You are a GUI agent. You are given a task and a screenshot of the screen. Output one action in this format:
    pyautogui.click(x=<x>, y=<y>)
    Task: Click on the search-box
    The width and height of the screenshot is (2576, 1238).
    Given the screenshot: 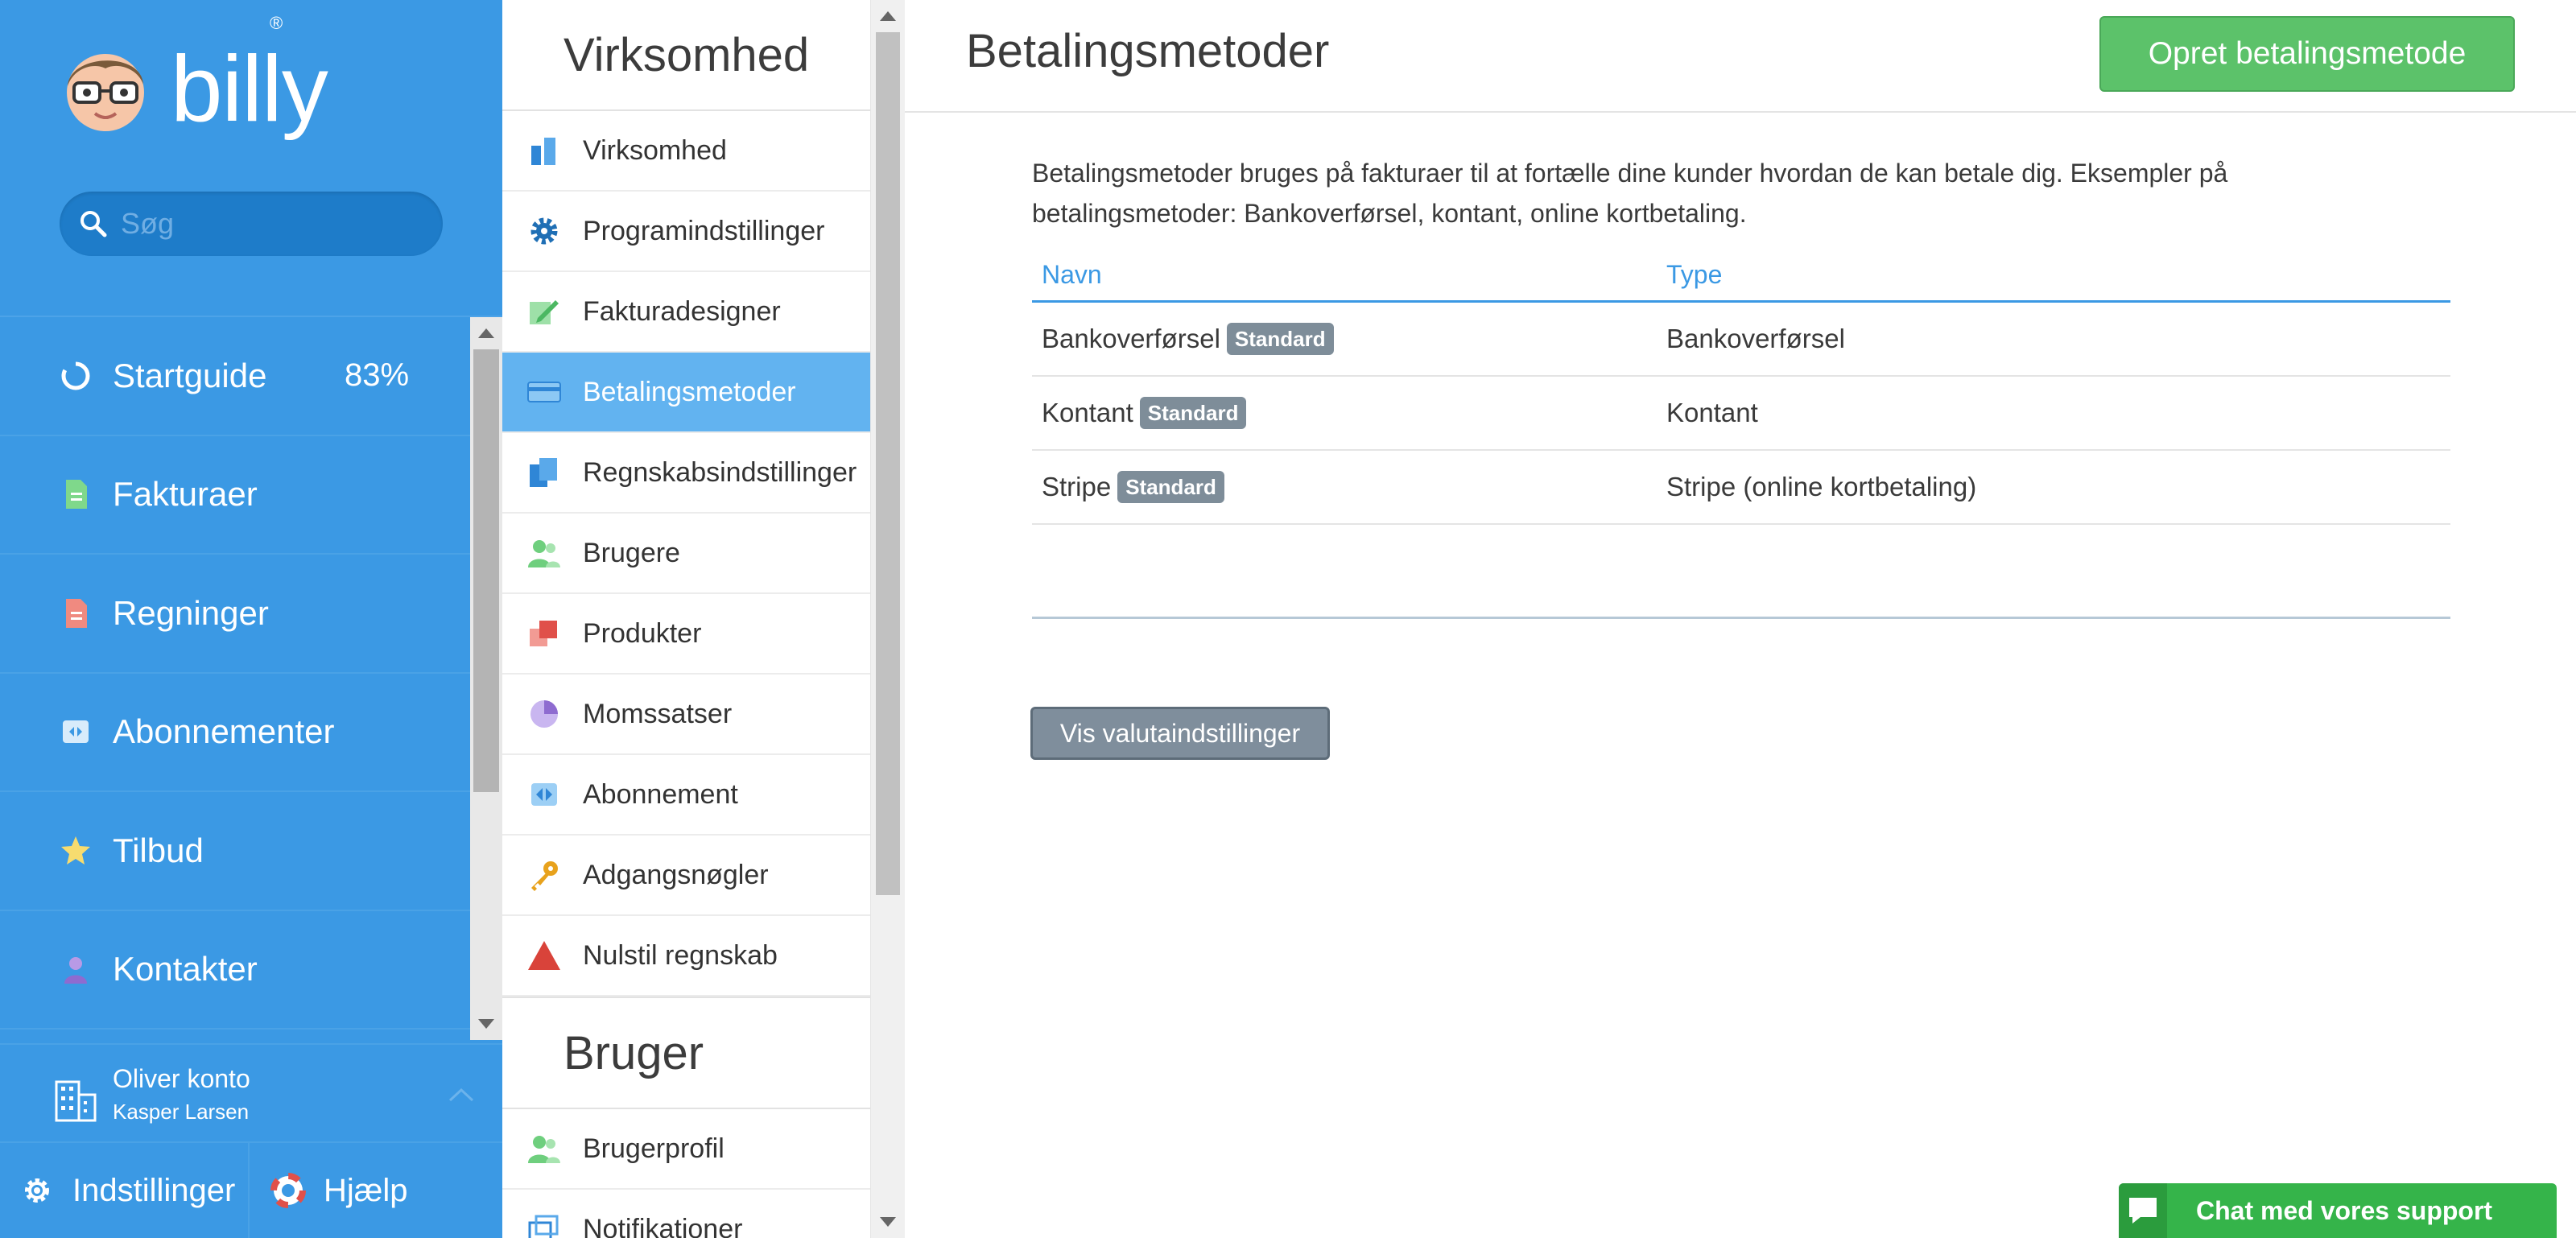 What is the action you would take?
    pyautogui.click(x=252, y=224)
    